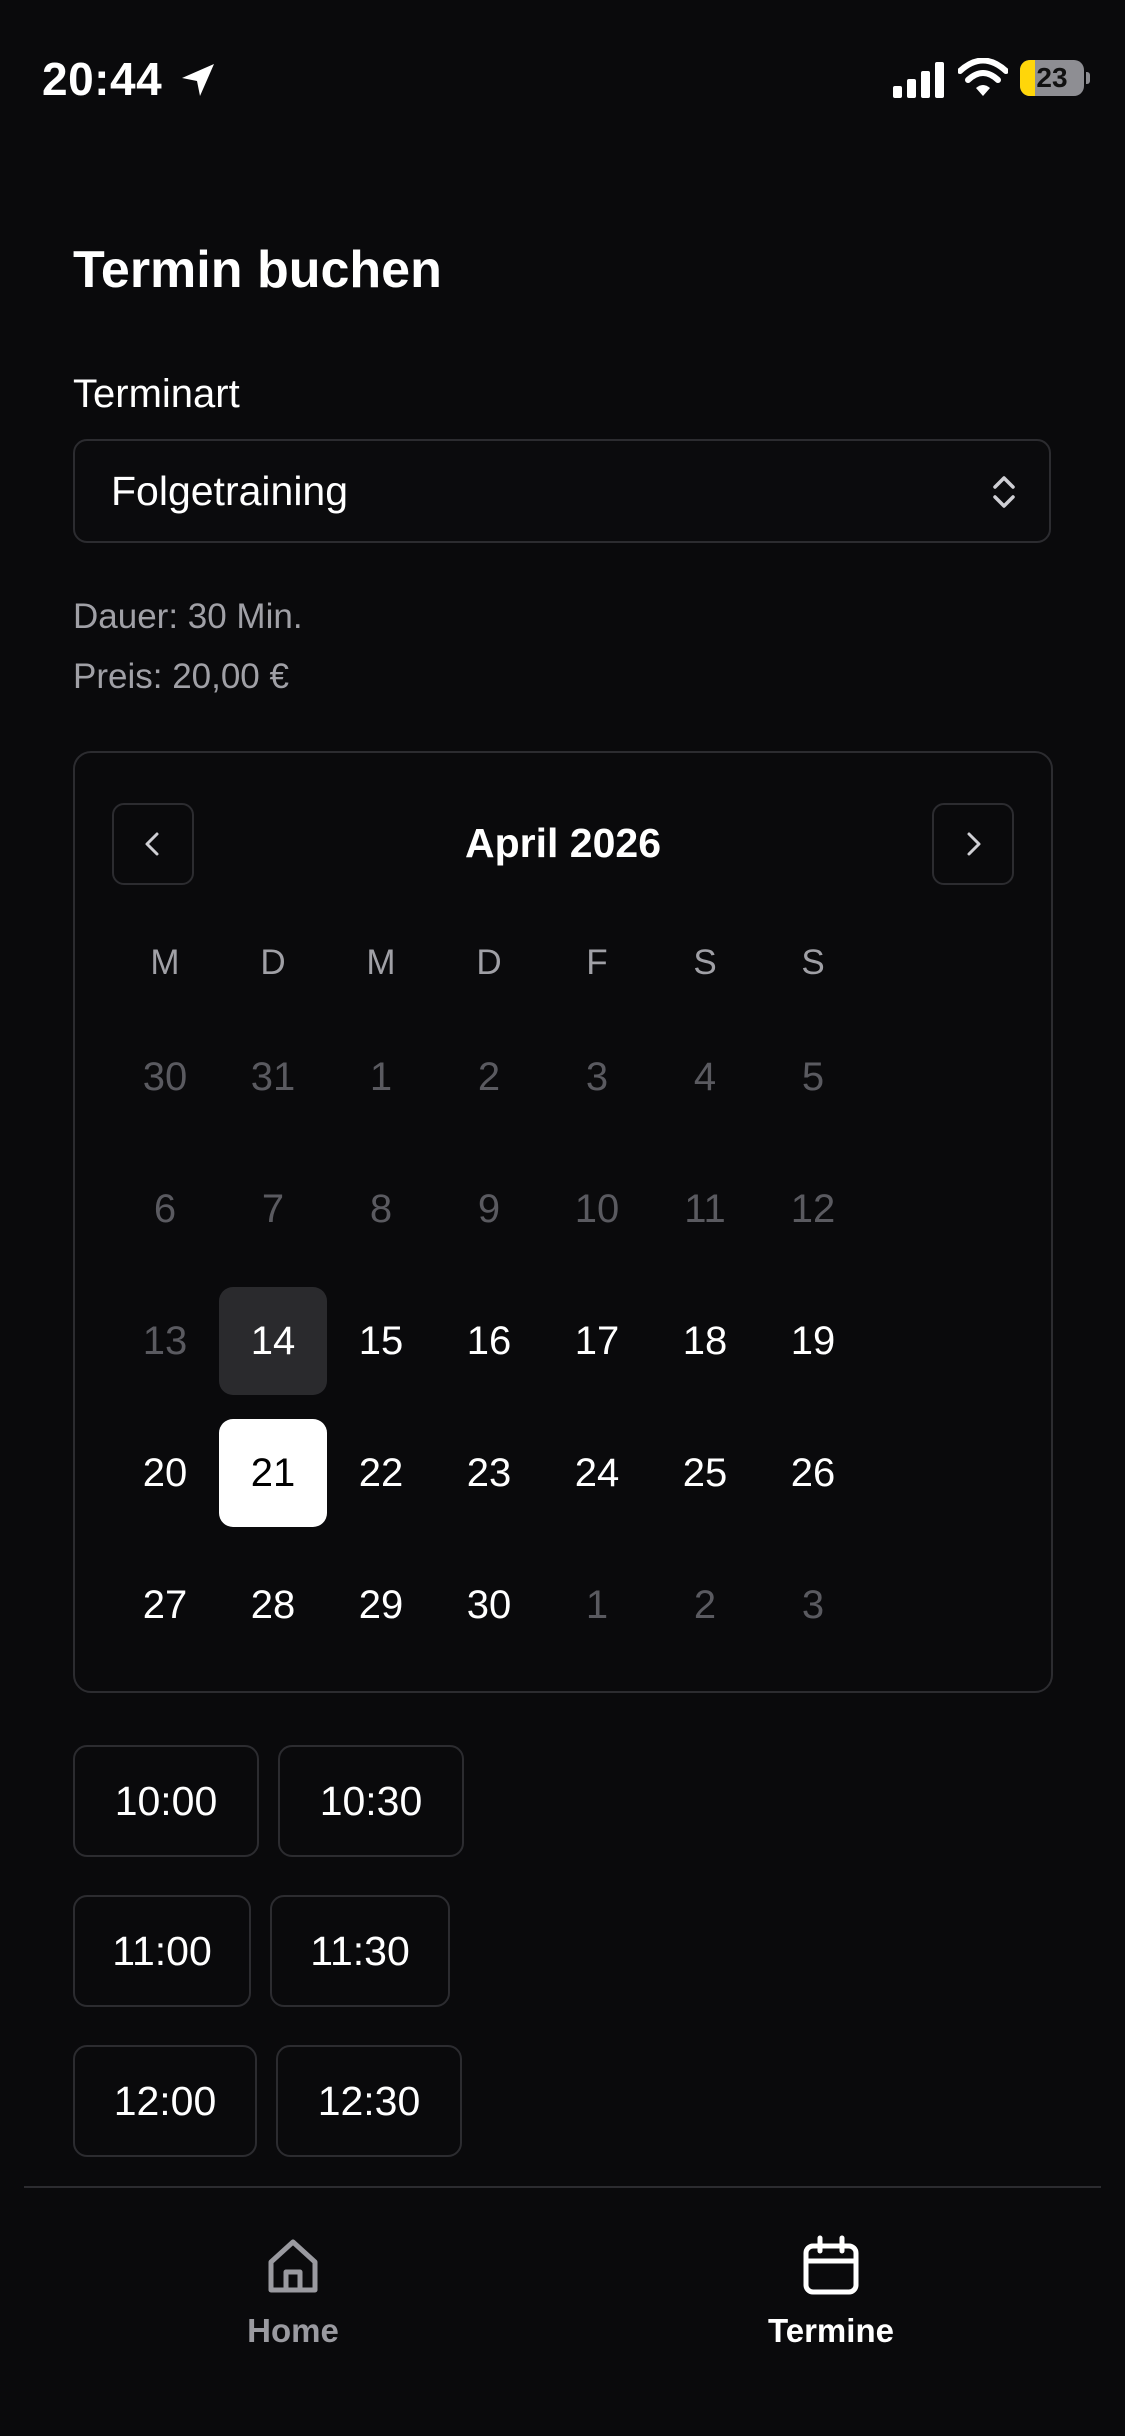 The height and width of the screenshot is (2436, 1125). I want to click on tab-home: Home, so click(293, 2299).